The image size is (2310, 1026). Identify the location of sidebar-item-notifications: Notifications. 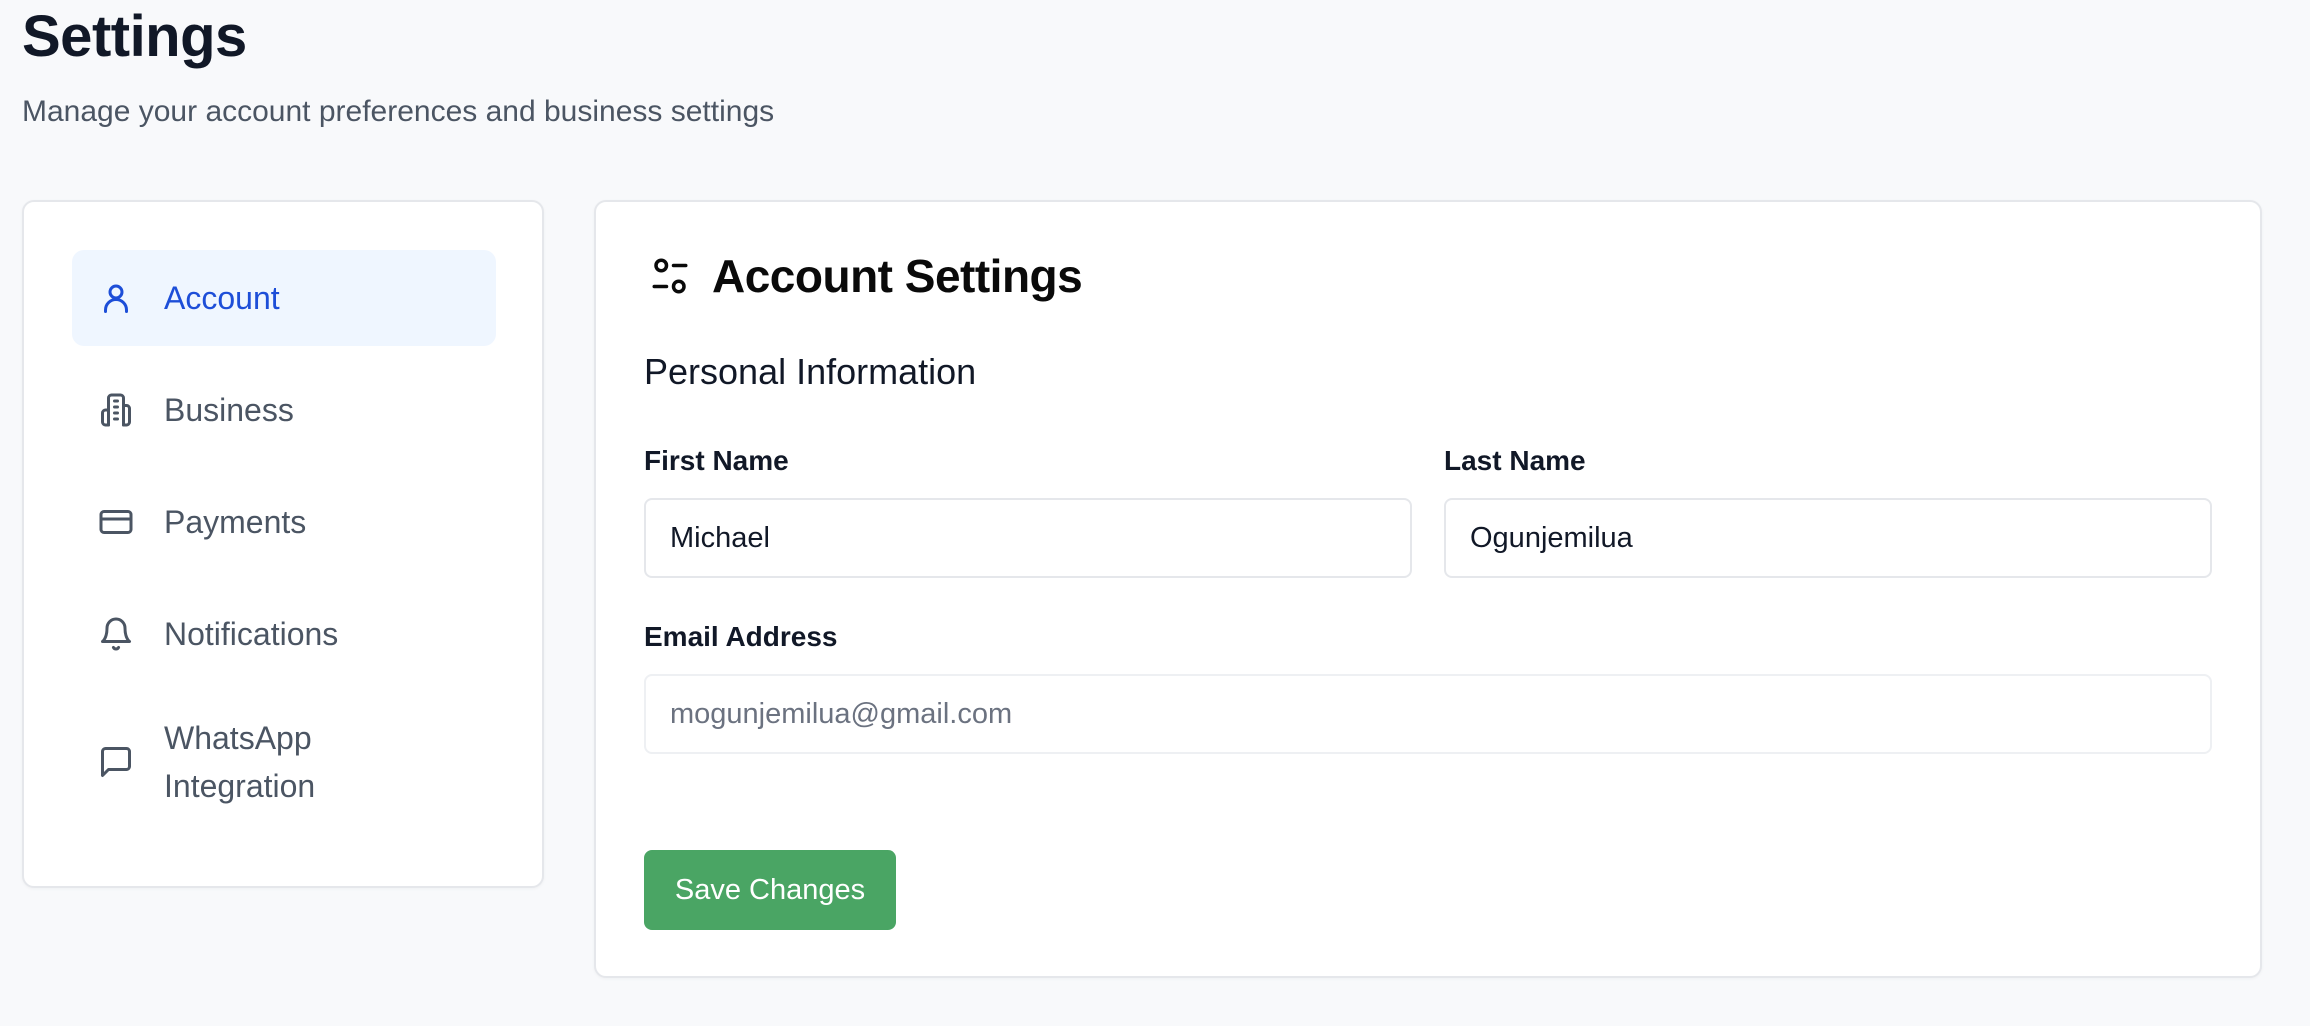
(284, 634).